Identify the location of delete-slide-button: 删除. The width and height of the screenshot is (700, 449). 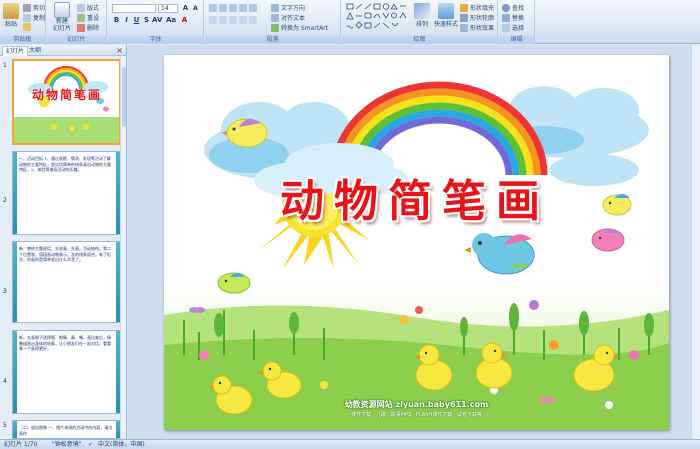
(88, 27).